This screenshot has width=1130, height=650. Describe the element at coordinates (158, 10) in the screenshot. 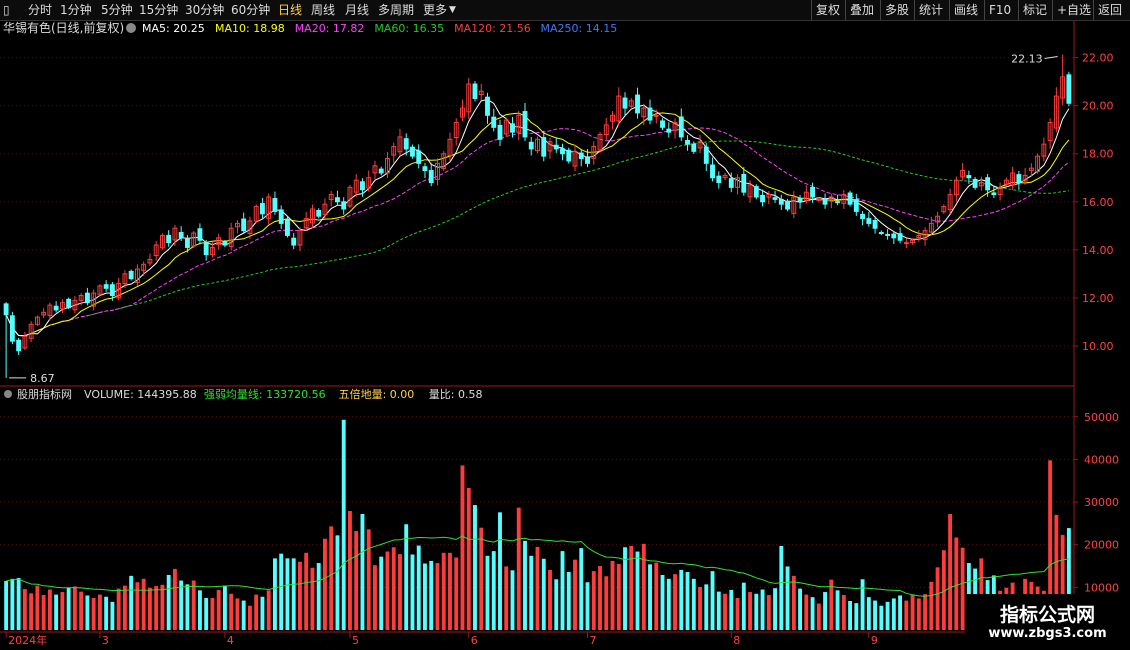

I see `tab-15min: 15分钟` at that location.